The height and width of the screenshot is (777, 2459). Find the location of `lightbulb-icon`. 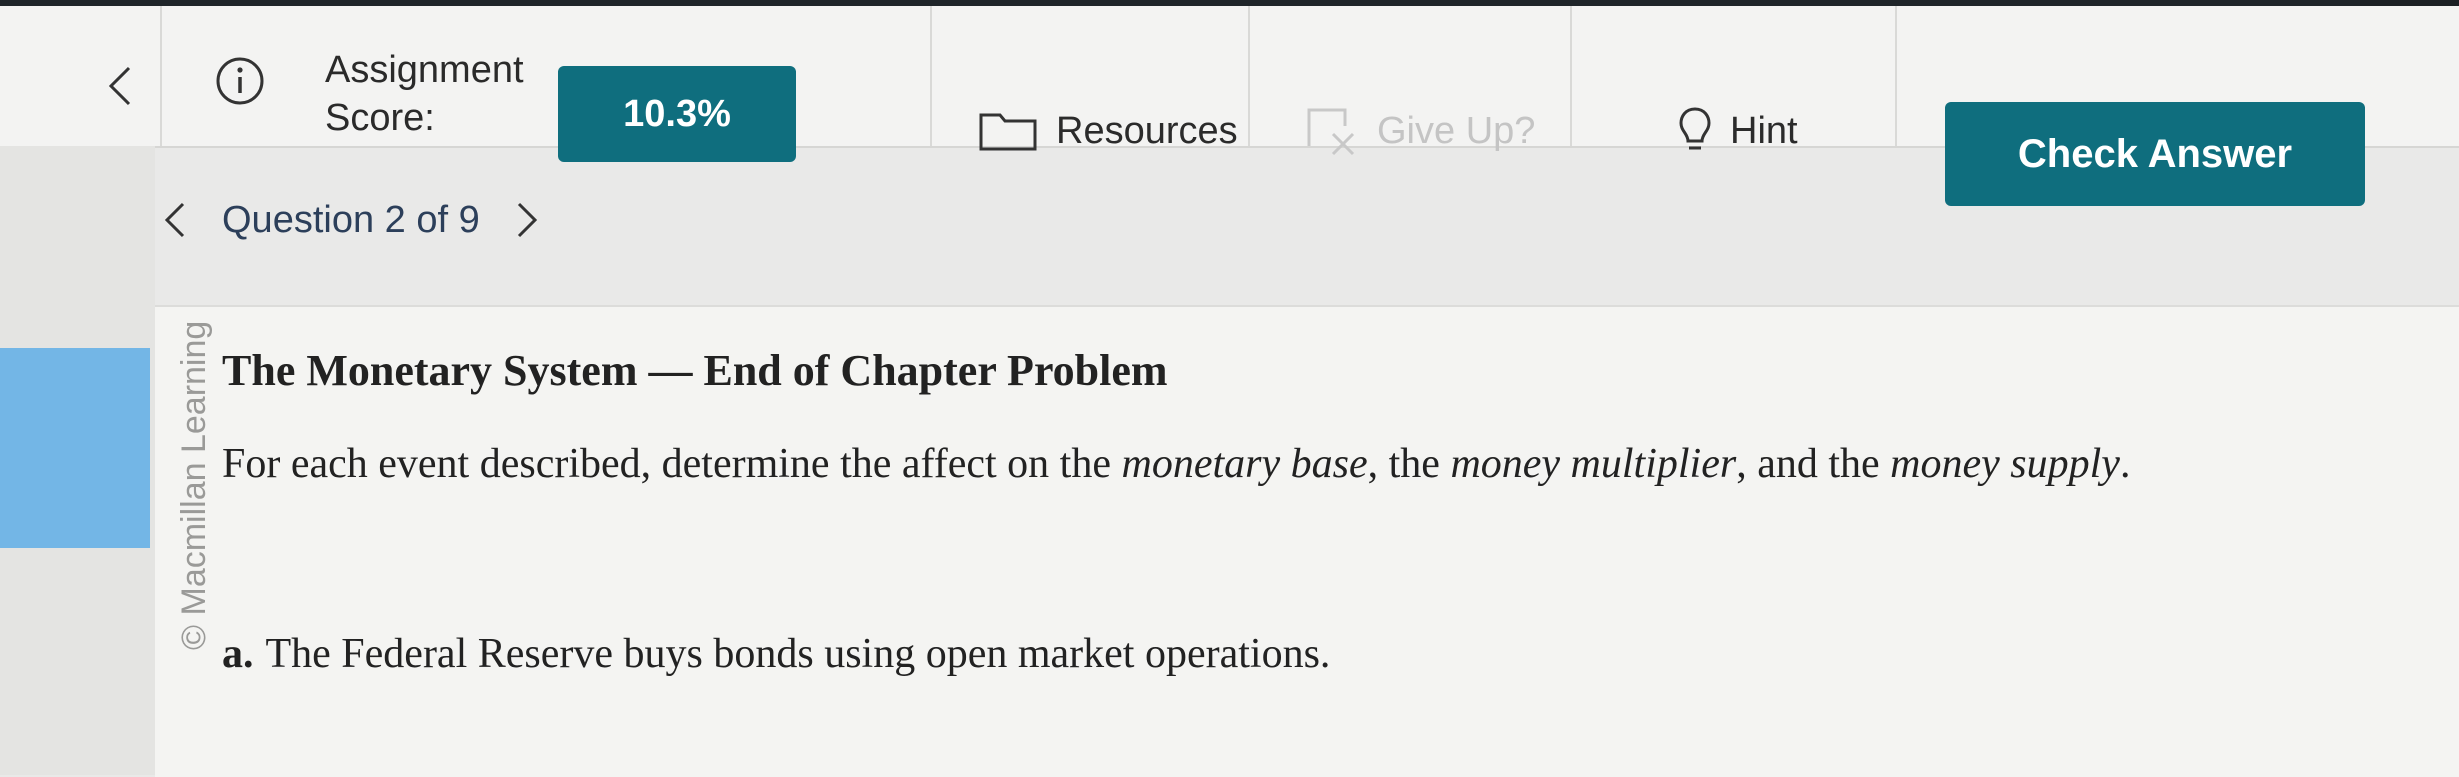

lightbulb-icon is located at coordinates (1695, 128).